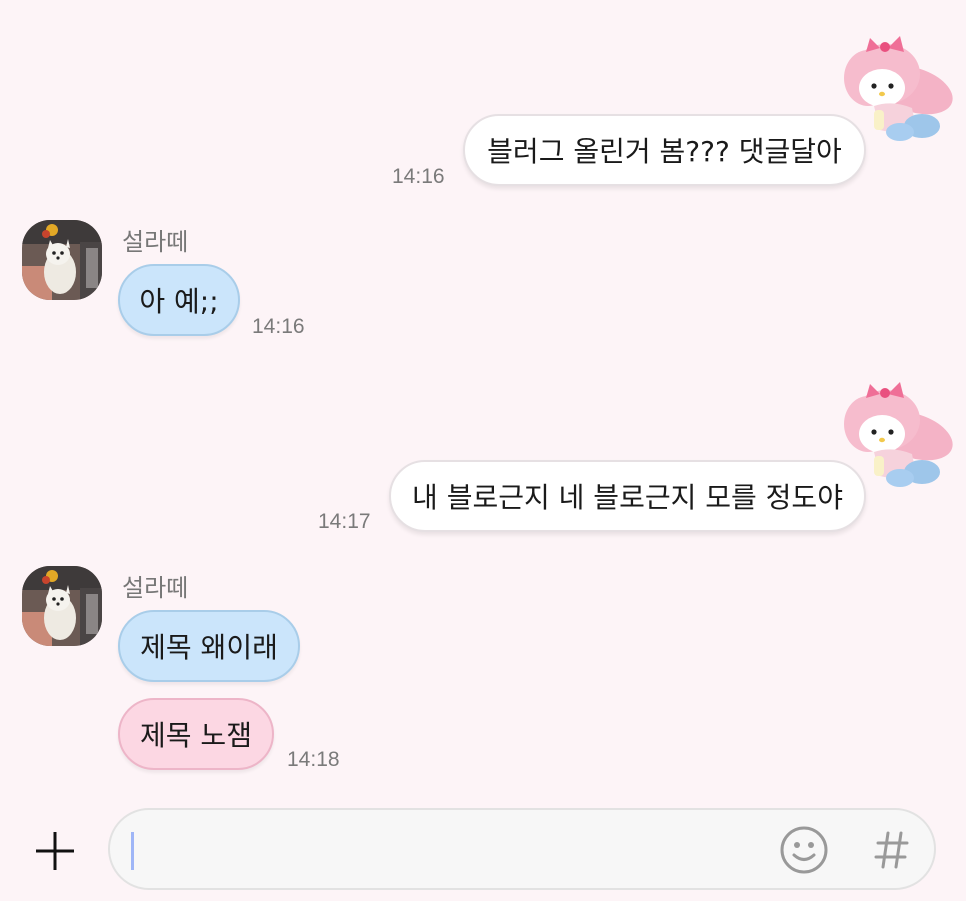  I want to click on message-text: 아 예;;, so click(179, 301).